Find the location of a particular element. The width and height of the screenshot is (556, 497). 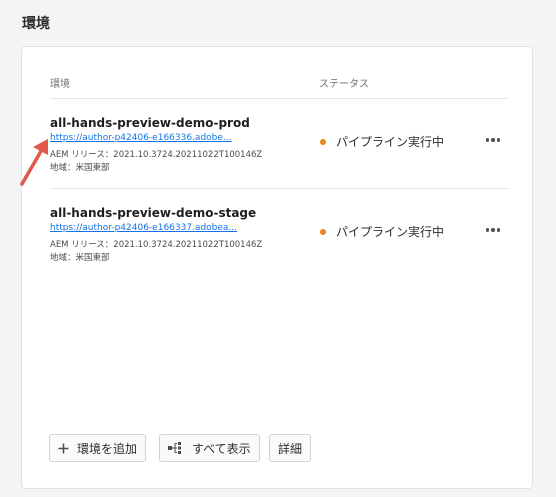

details-button: 詳細 is located at coordinates (290, 448).